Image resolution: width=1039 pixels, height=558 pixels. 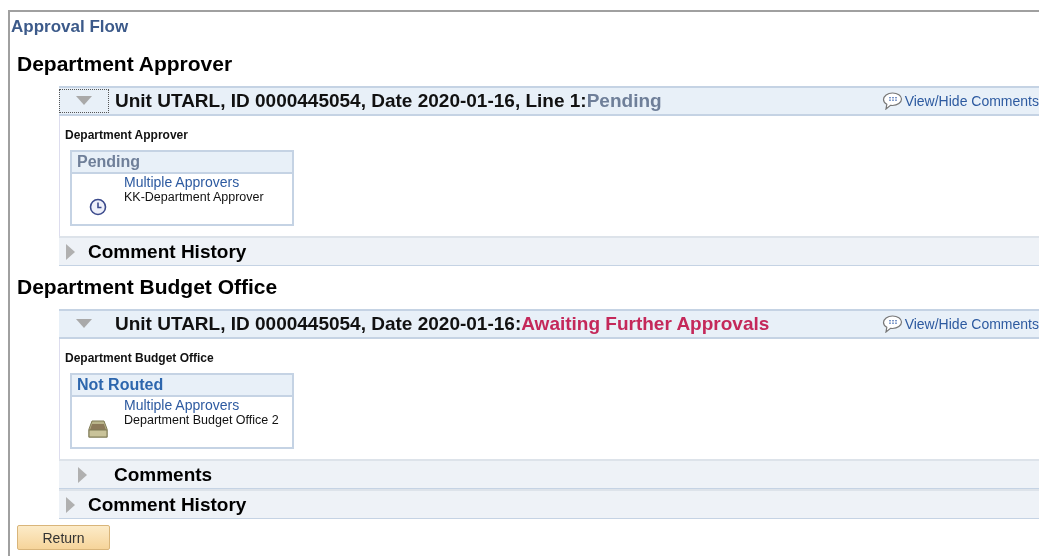 What do you see at coordinates (98, 207) in the screenshot?
I see `clock-icon` at bounding box center [98, 207].